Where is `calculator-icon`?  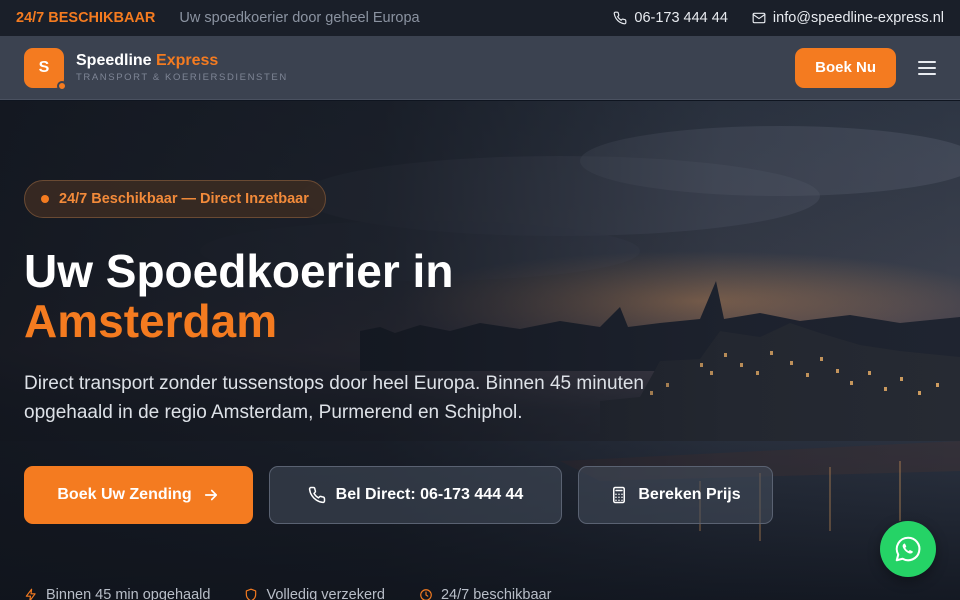 calculator-icon is located at coordinates (619, 495).